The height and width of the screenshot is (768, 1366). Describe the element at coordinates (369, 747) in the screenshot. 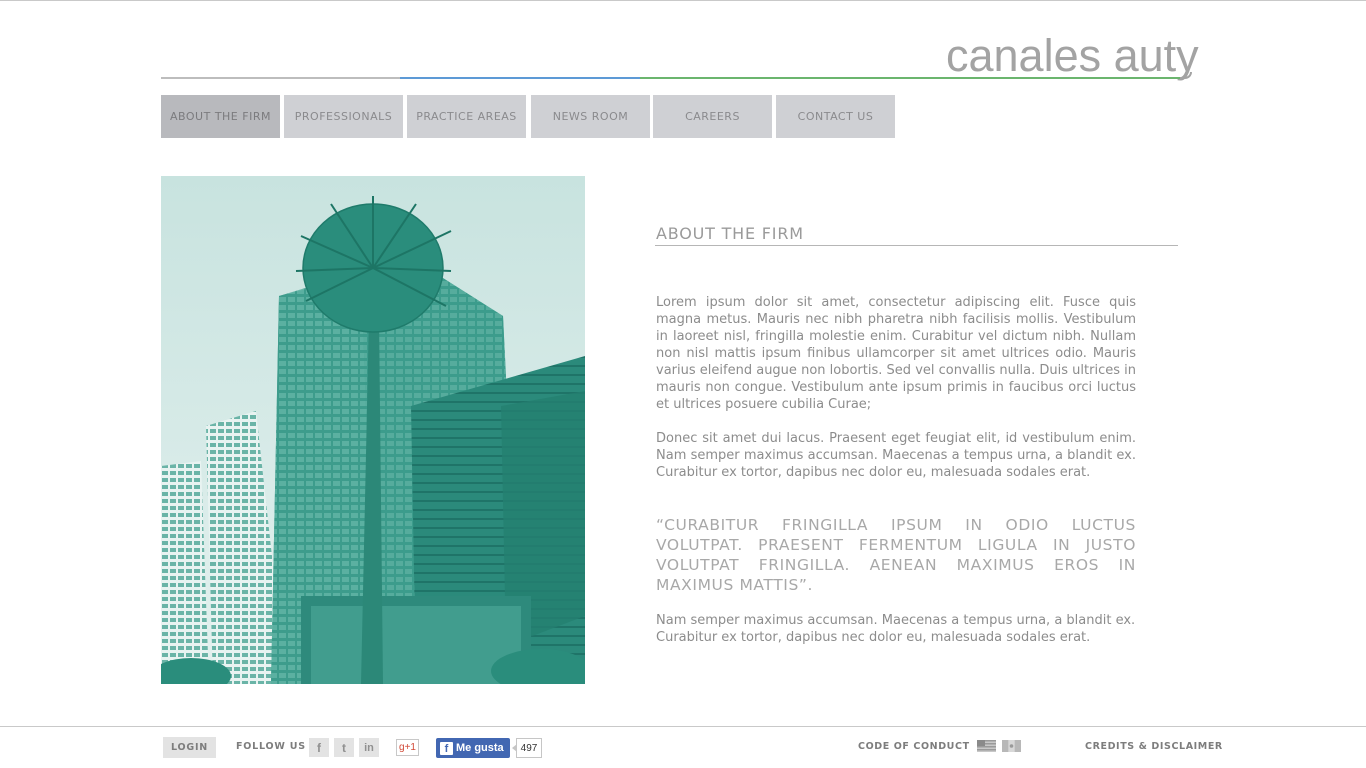

I see `linkedin-icon: in` at that location.